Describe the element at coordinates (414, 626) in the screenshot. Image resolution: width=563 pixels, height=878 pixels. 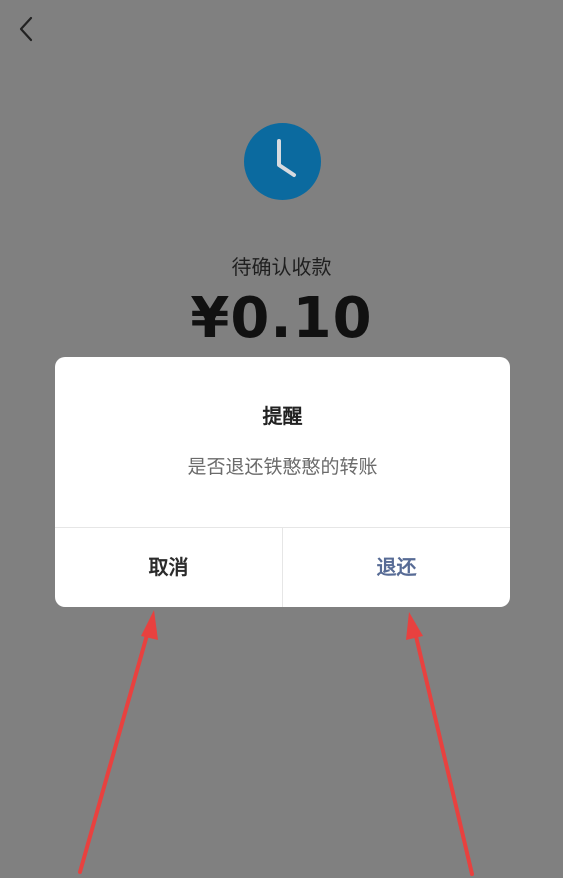
I see `arrow-head-refund` at that location.